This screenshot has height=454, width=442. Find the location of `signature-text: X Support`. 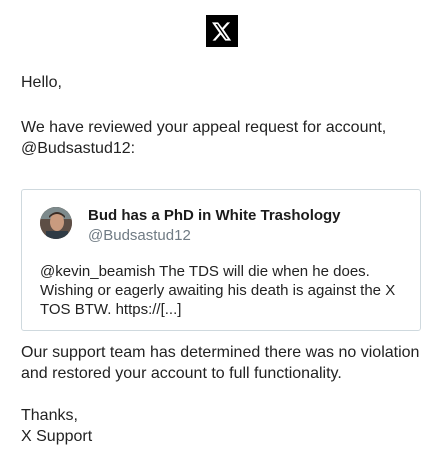

signature-text: X Support is located at coordinates (57, 436).